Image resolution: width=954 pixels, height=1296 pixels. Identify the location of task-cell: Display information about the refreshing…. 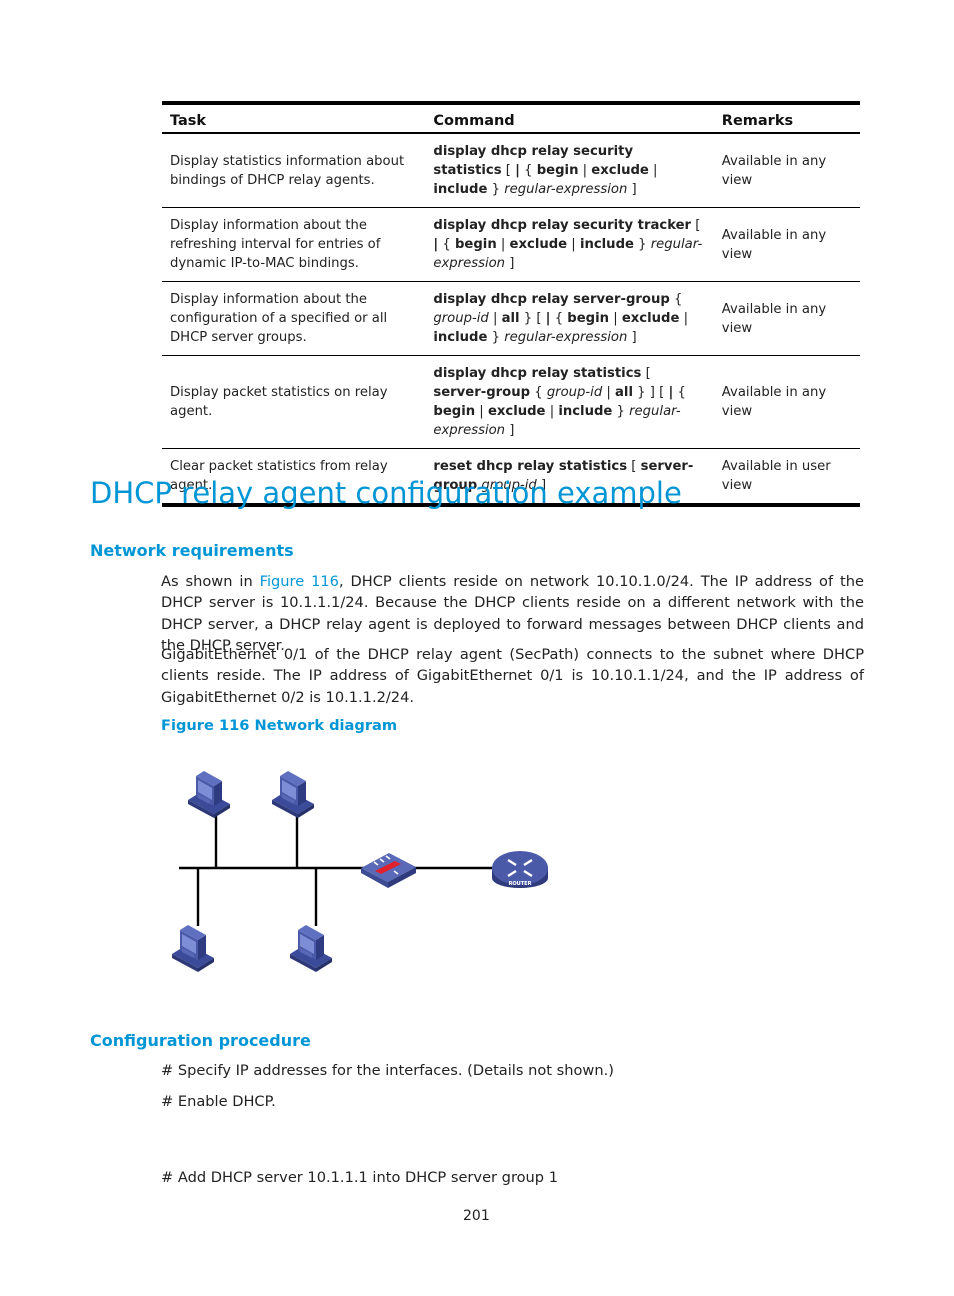
(294, 244).